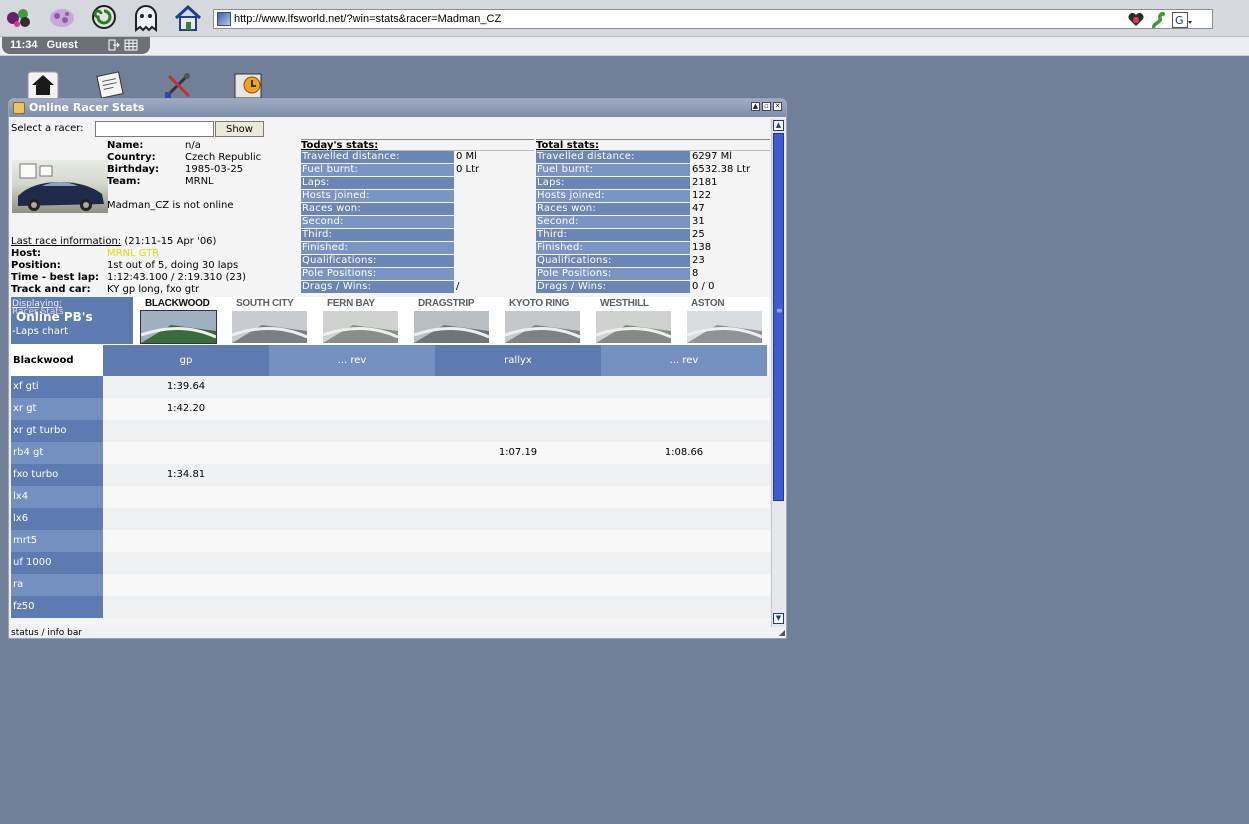  What do you see at coordinates (613, 209) in the screenshot?
I see `stats-label: Races won:` at bounding box center [613, 209].